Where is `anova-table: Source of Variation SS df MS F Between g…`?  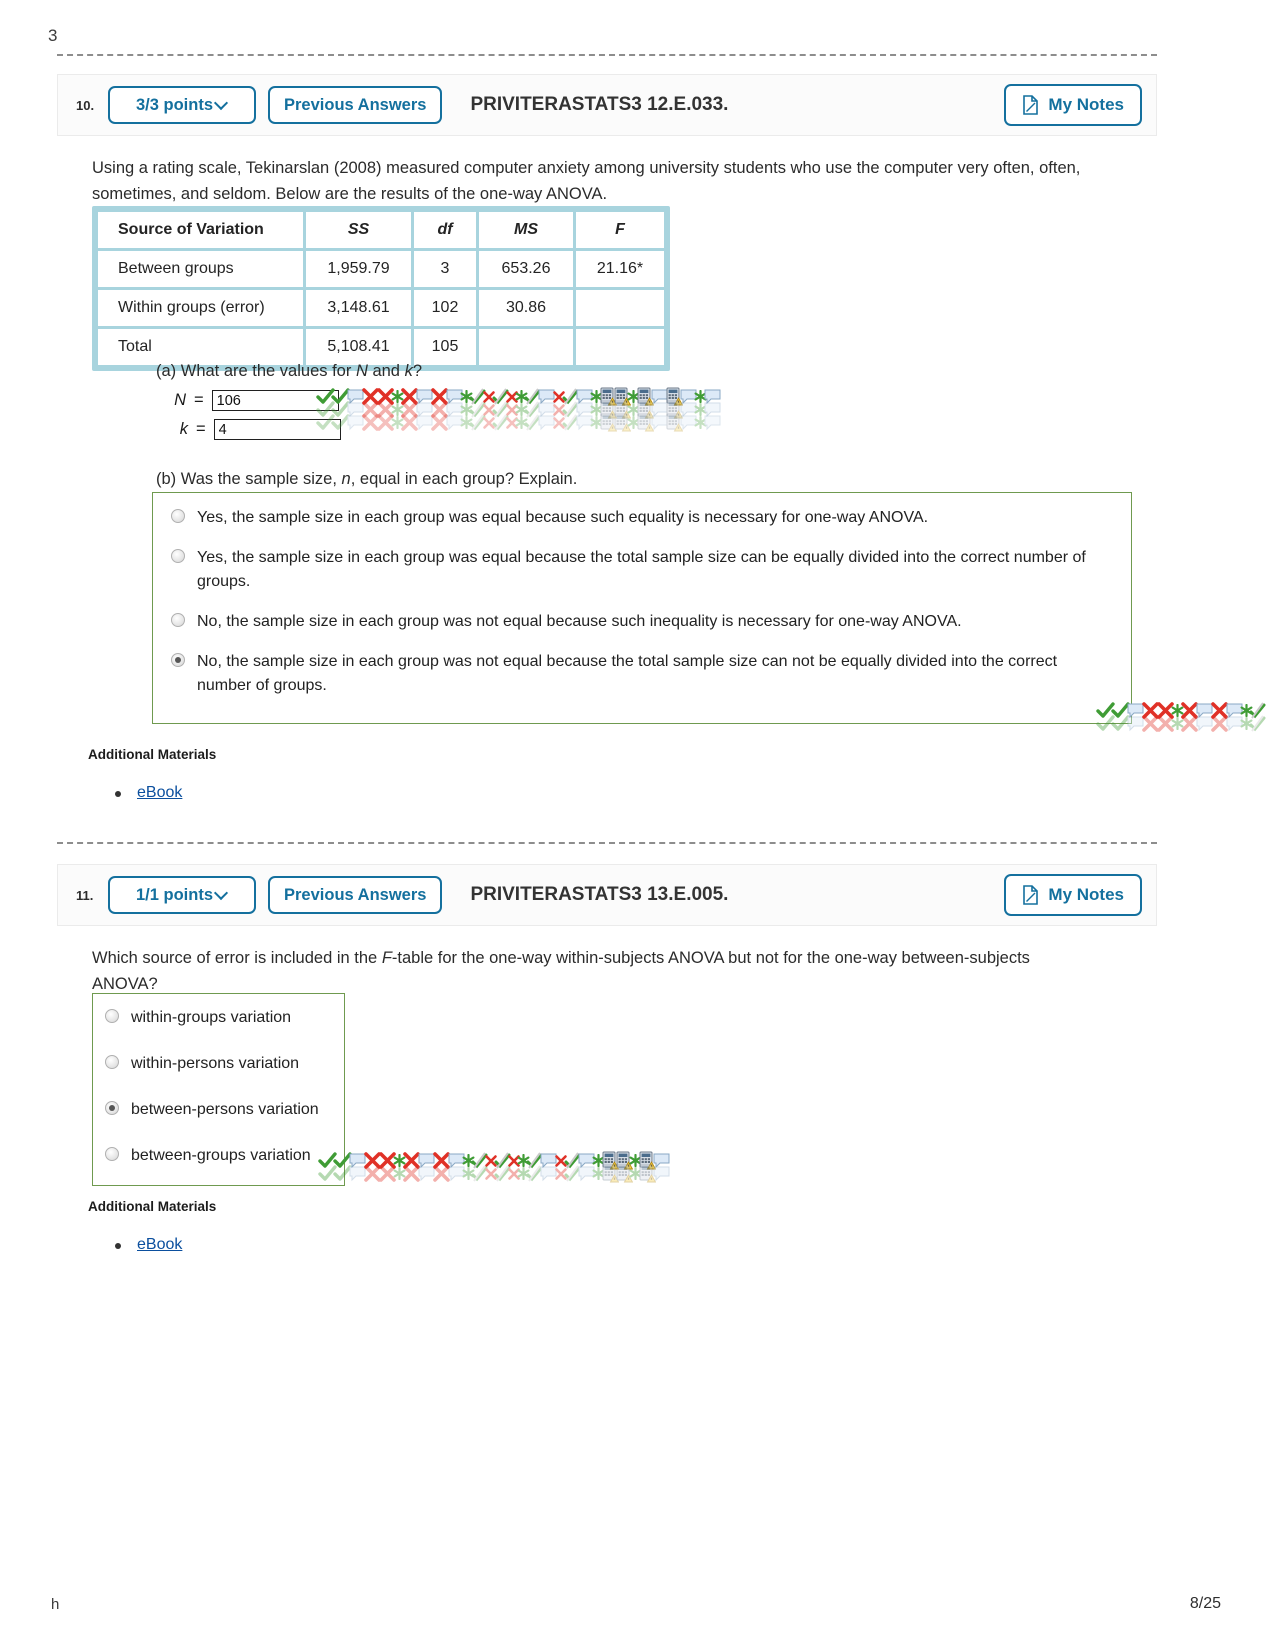
anova-table: Source of Variation SS df MS F Between g… is located at coordinates (381, 288).